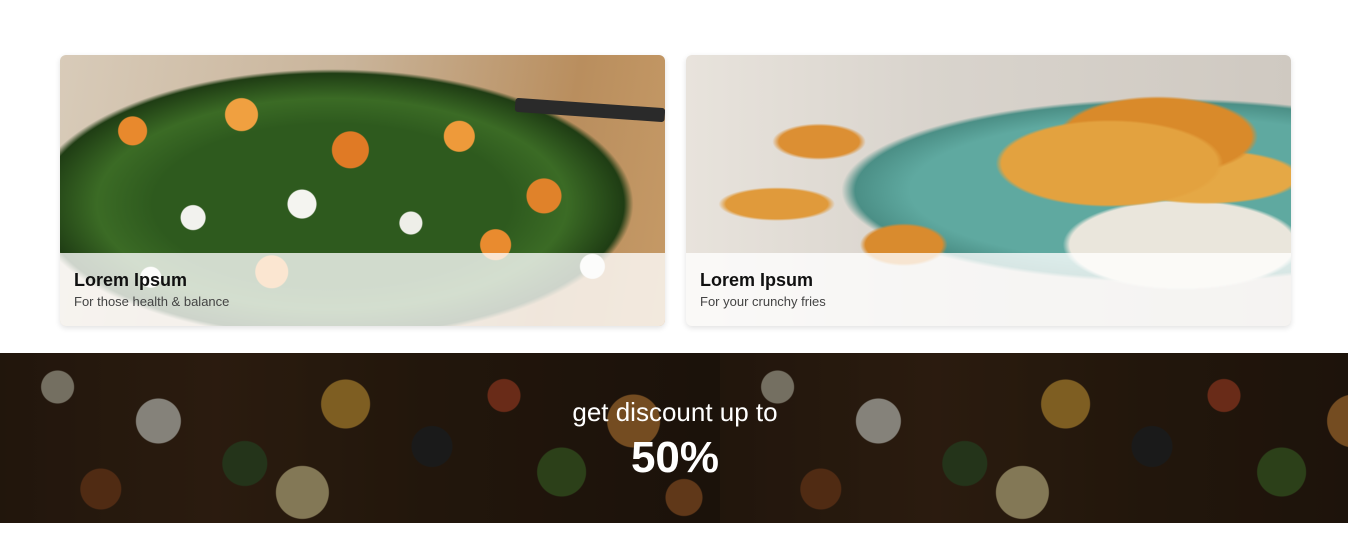  Describe the element at coordinates (675, 457) in the screenshot. I see `banner-discount-value: 50%` at that location.